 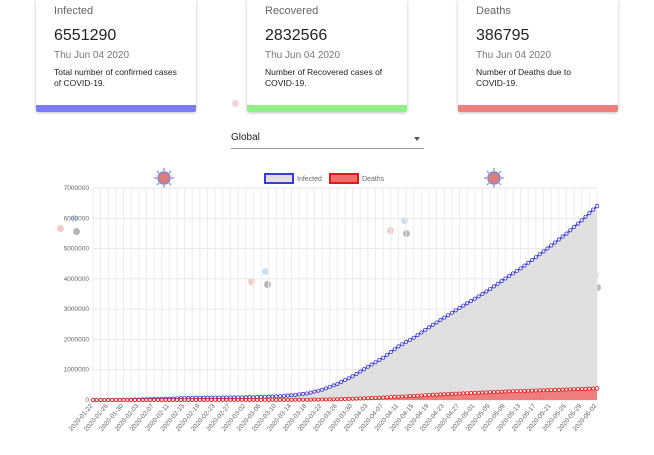 I want to click on deaths-legend-swatch, so click(x=344, y=178).